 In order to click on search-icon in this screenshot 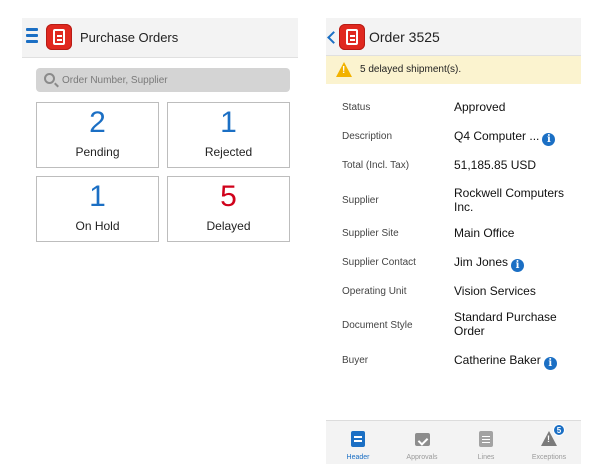, I will do `click(49, 78)`.